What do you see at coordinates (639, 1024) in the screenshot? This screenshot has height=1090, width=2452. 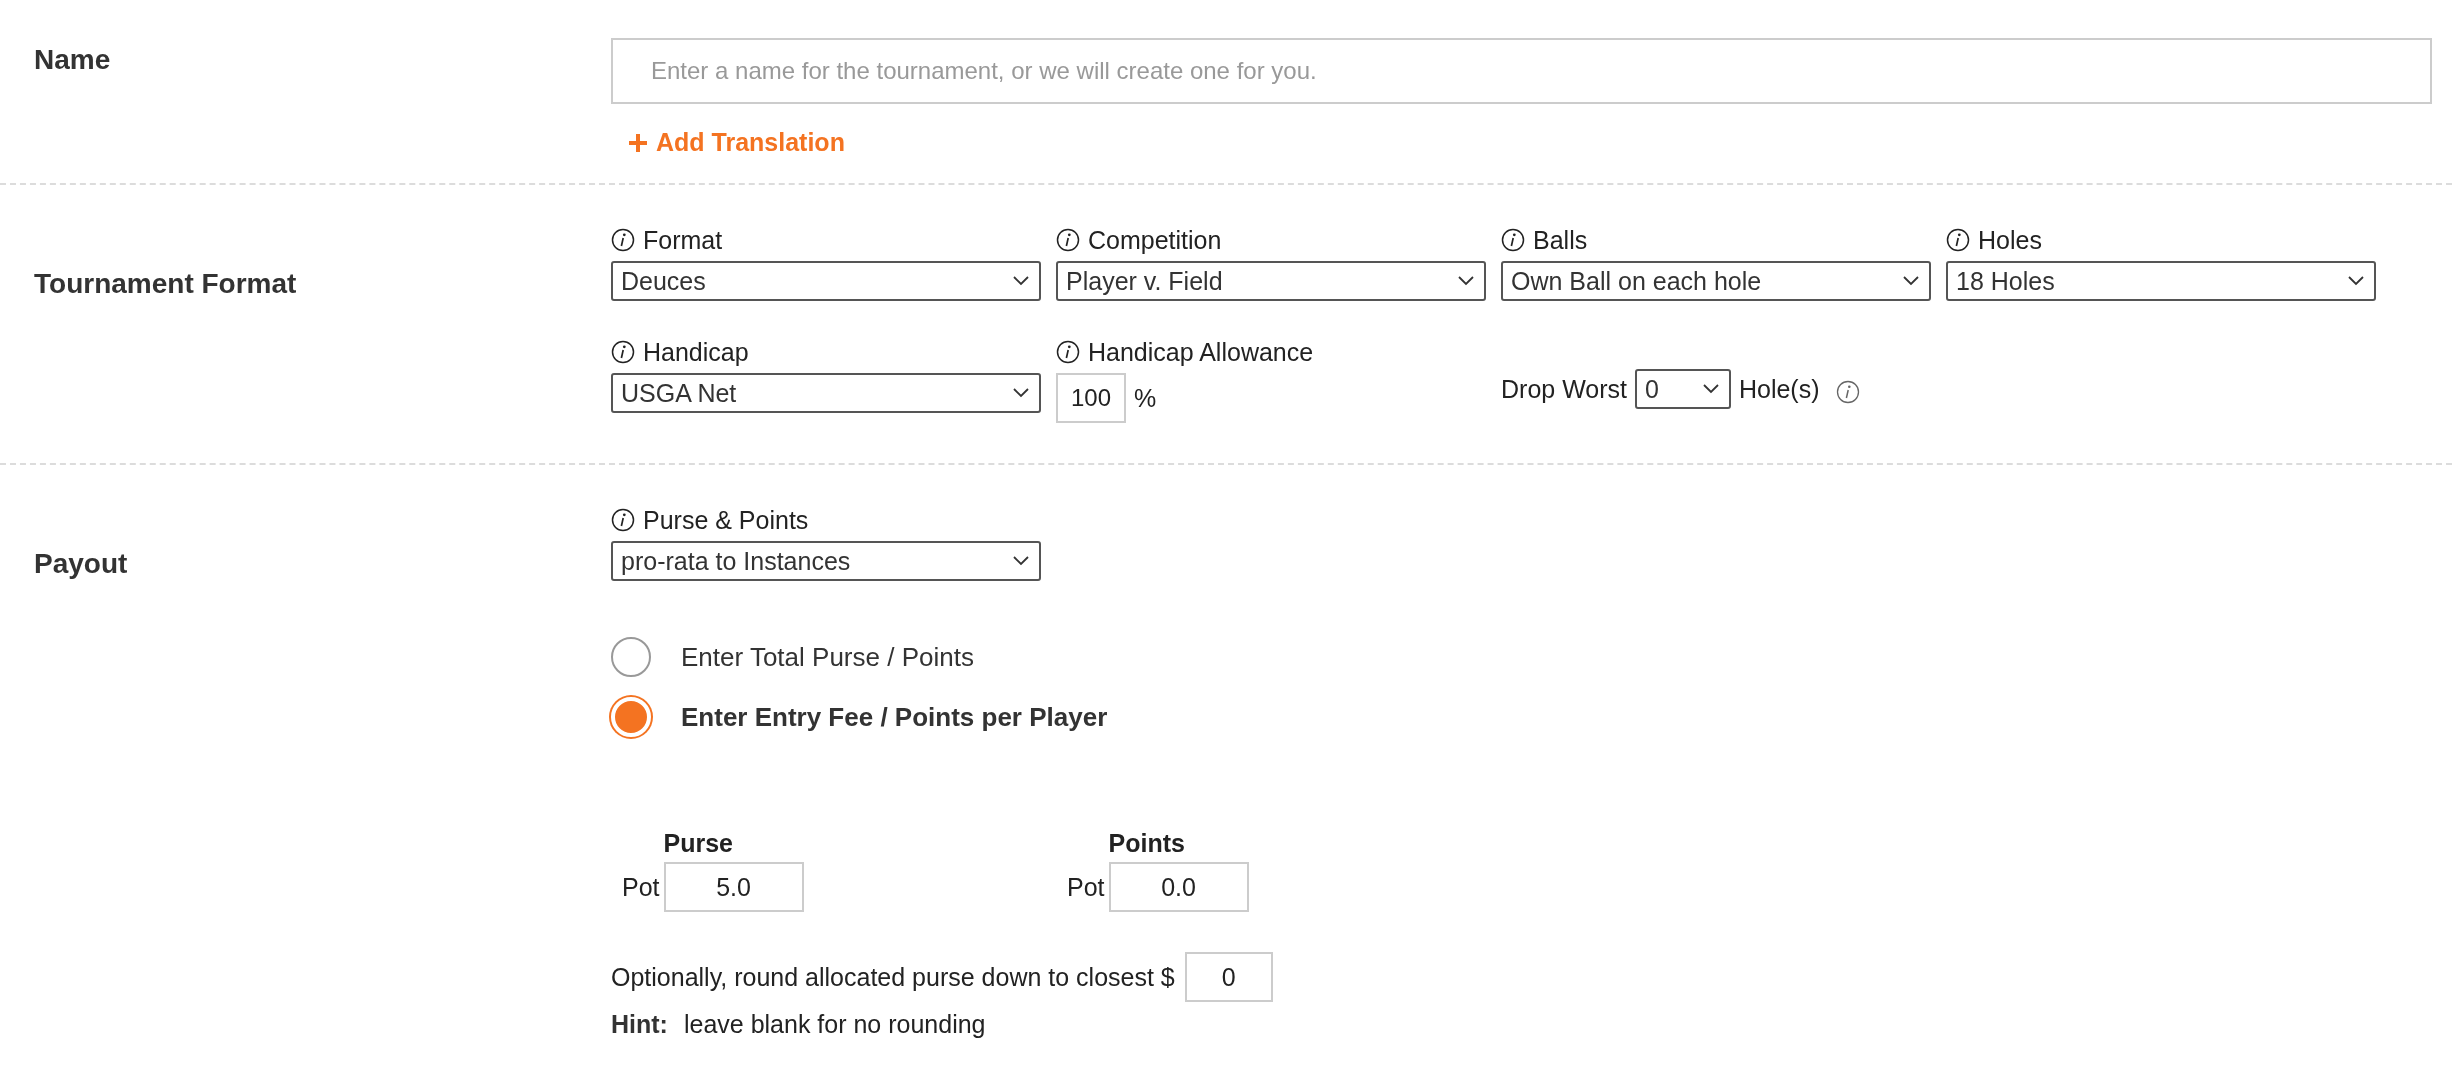 I see `hint-label: Hint:` at bounding box center [639, 1024].